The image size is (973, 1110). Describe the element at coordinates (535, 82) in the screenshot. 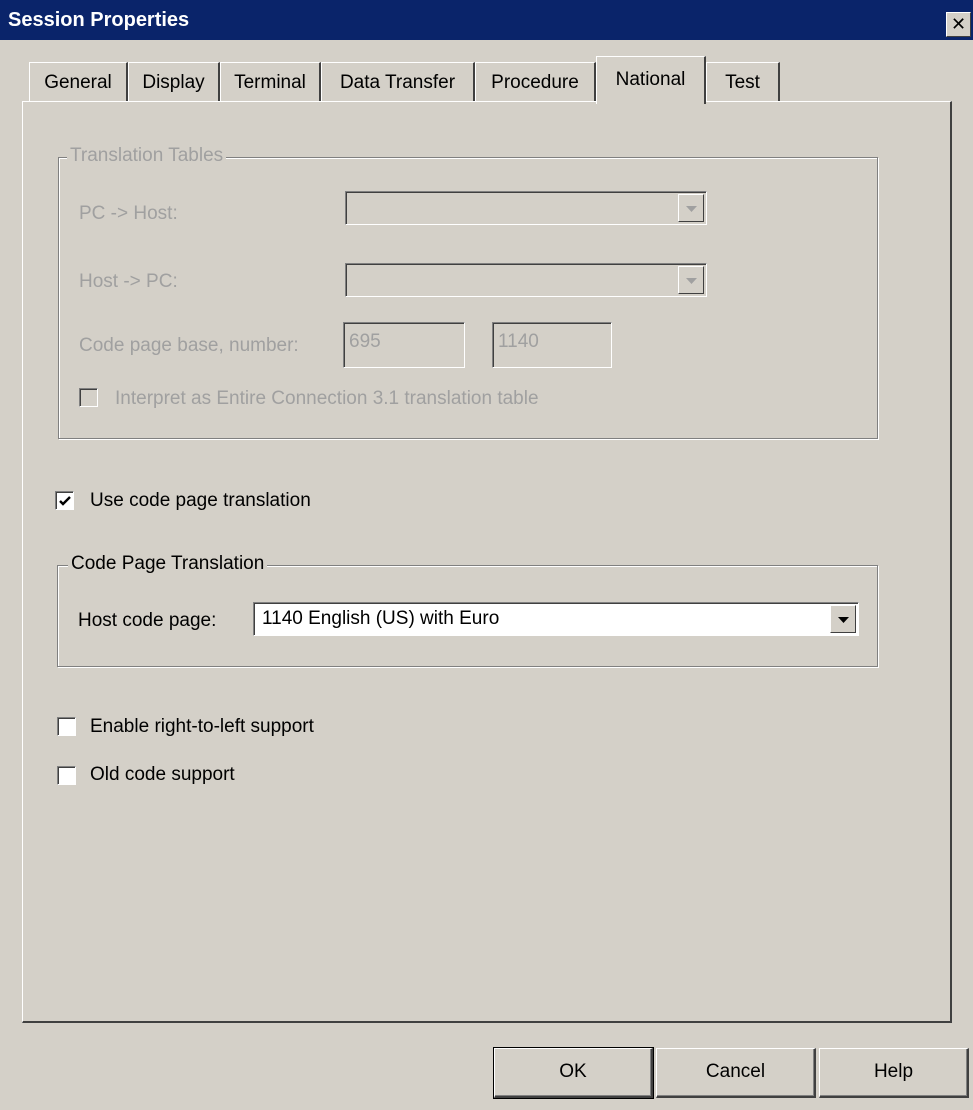

I see `tab-procedure: Procedure` at that location.